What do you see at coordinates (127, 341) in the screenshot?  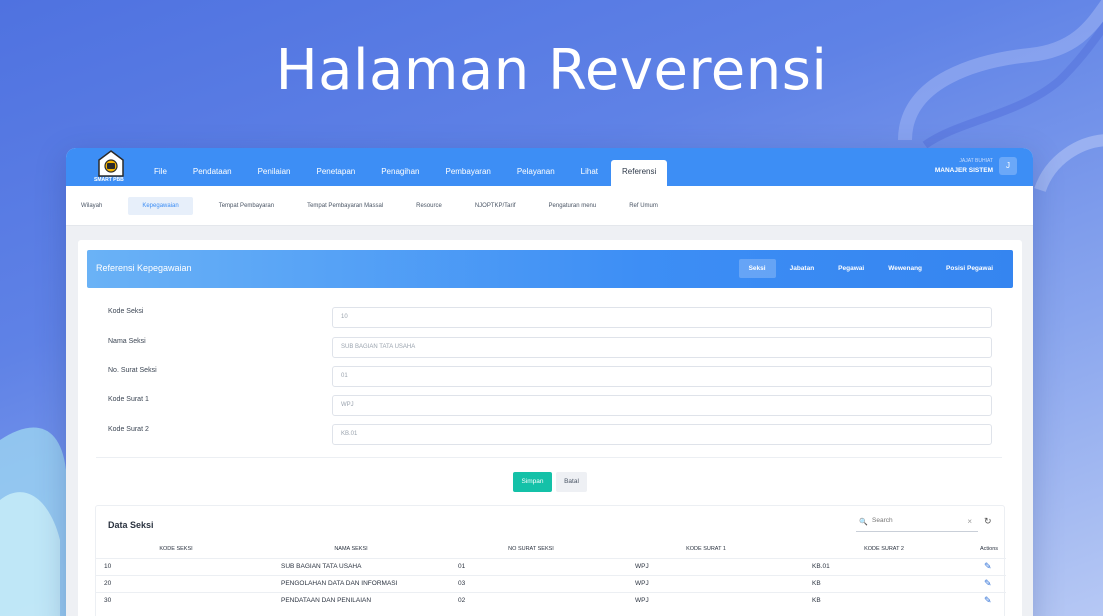 I see `nama-seksi-label: Nama Seksi` at bounding box center [127, 341].